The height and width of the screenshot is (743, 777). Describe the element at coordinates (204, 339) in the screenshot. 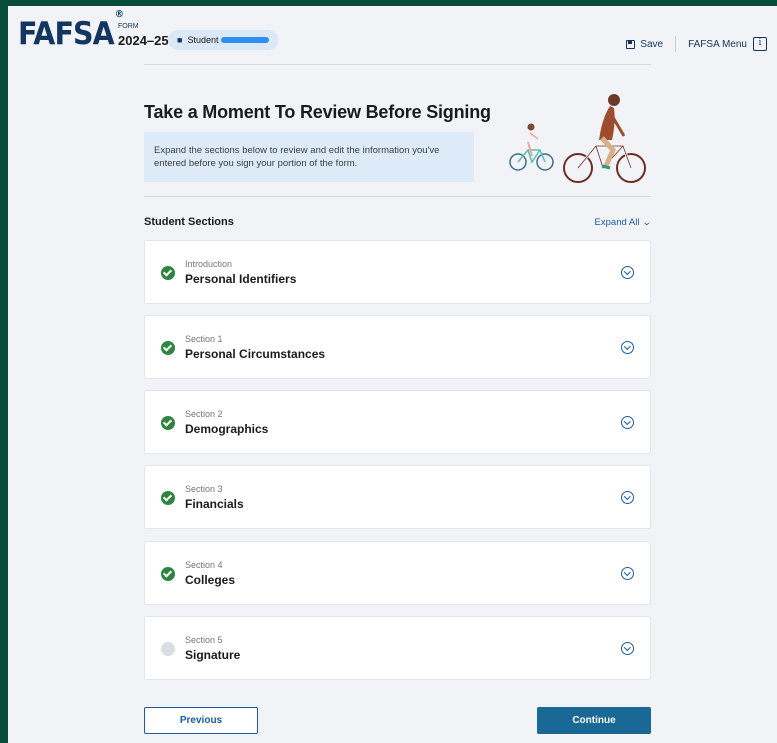

I see `section-kicker: Section 1` at that location.